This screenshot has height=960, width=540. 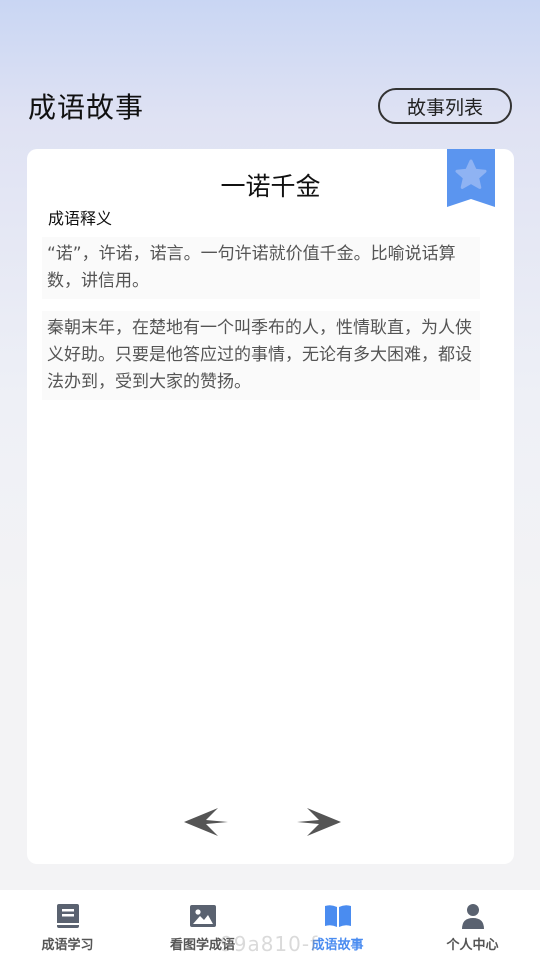 I want to click on watermark: 99a810-f, so click(x=269, y=944).